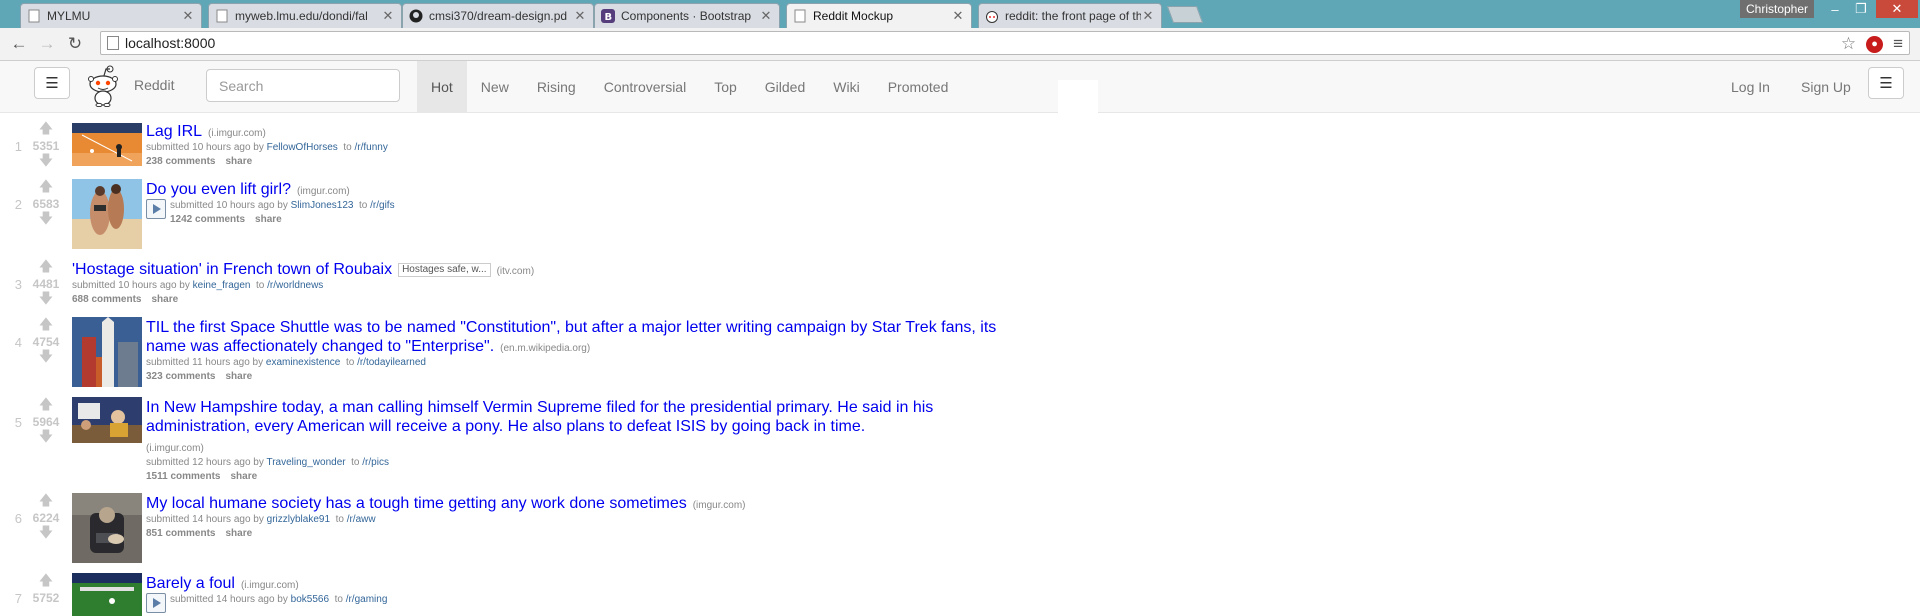 This screenshot has width=1920, height=616. What do you see at coordinates (75, 44) in the screenshot?
I see `reload-icon: ↻` at bounding box center [75, 44].